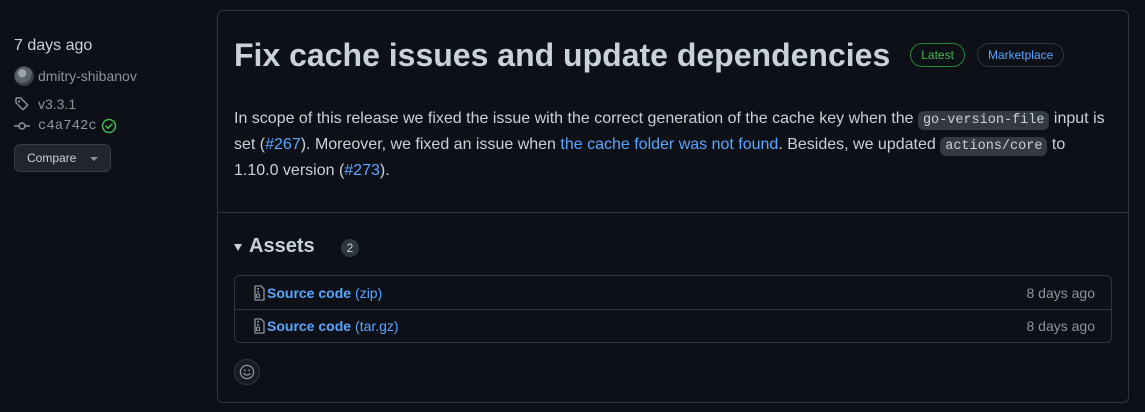 This screenshot has width=1145, height=412. I want to click on author: dmitry-shibanov, so click(109, 76).